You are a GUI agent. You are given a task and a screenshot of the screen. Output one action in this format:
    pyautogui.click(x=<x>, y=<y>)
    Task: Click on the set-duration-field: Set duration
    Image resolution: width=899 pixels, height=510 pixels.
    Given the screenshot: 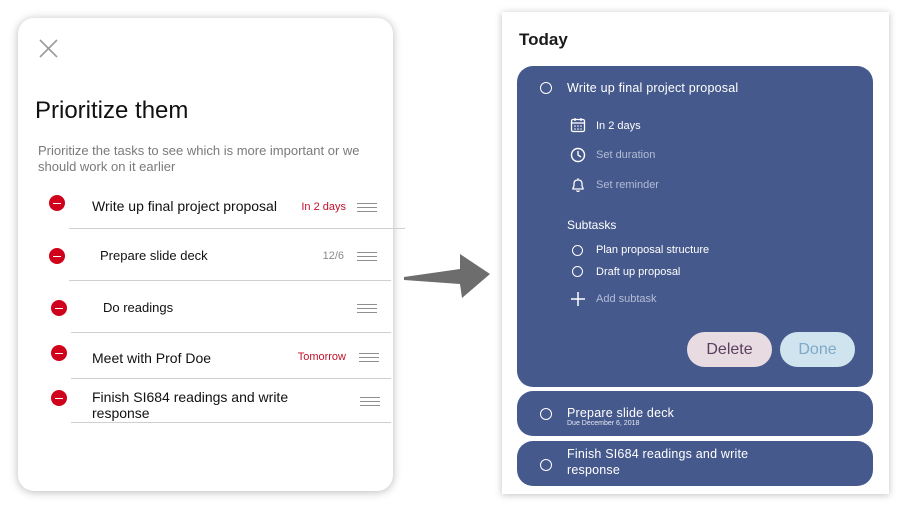 What is the action you would take?
    pyautogui.click(x=625, y=155)
    